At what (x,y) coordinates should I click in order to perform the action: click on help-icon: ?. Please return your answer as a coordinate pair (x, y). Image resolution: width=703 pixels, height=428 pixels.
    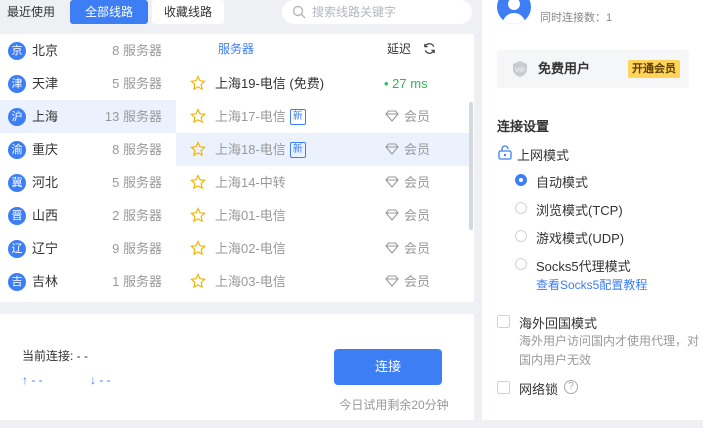
    Looking at the image, I should click on (571, 387).